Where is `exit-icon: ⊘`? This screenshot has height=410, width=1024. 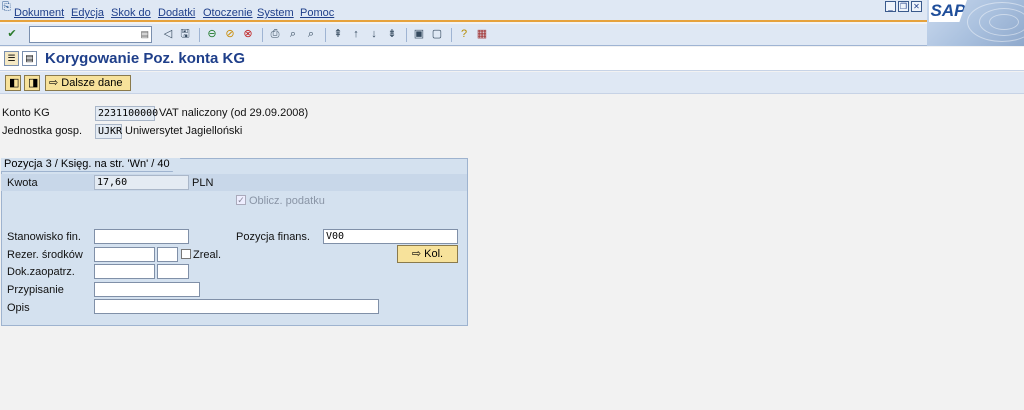 exit-icon: ⊘ is located at coordinates (230, 34).